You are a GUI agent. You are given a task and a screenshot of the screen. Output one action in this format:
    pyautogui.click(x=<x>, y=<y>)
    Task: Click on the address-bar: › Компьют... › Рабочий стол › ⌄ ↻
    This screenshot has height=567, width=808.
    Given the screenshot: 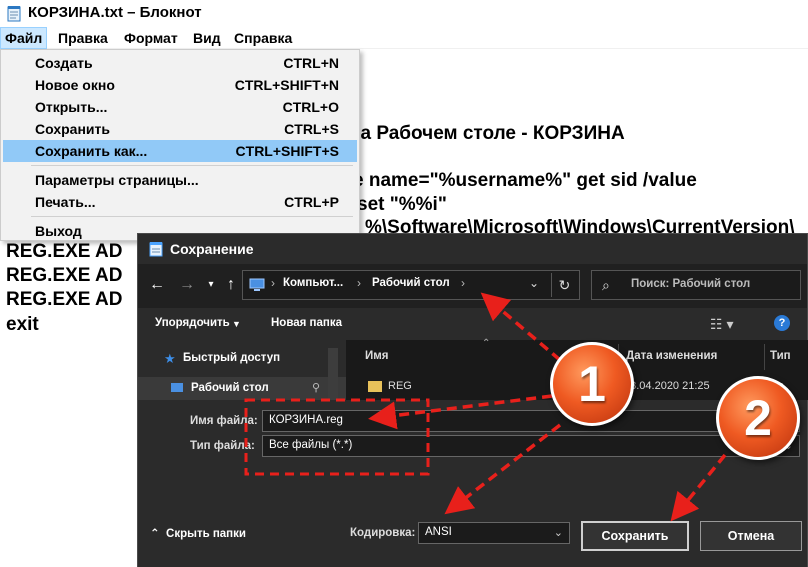 What is the action you would take?
    pyautogui.click(x=411, y=285)
    